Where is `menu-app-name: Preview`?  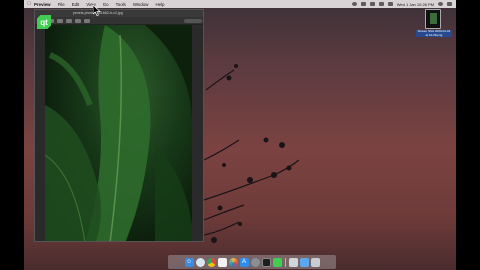
menu-app-name: Preview is located at coordinates (42, 4).